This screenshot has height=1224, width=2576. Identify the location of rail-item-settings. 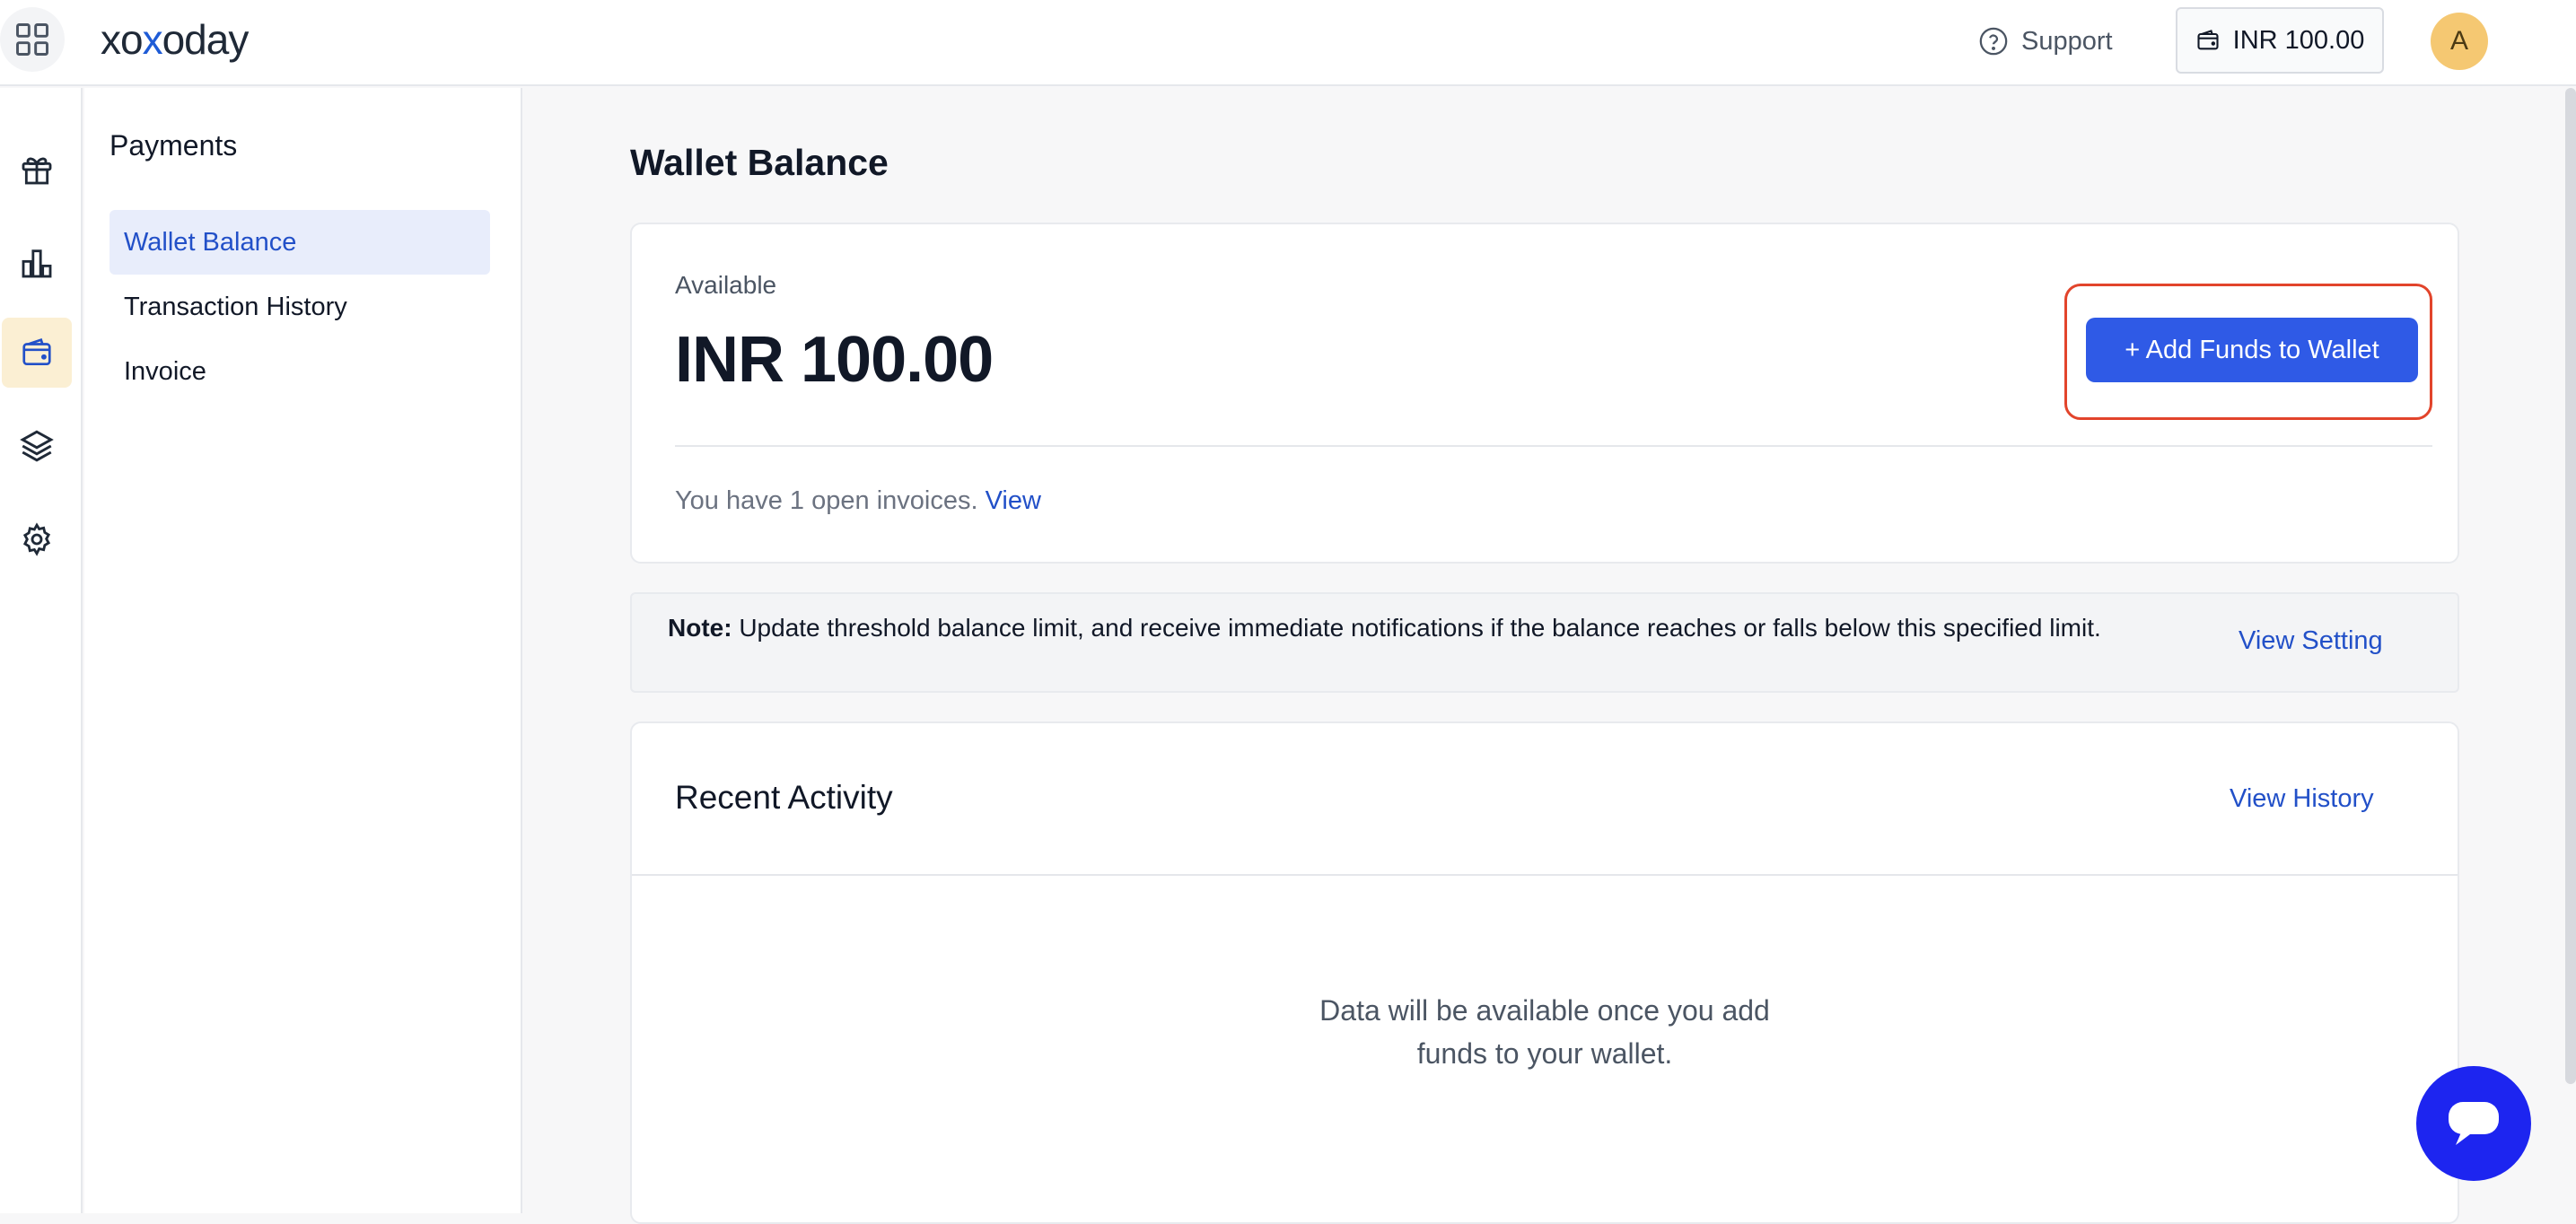
(37, 539).